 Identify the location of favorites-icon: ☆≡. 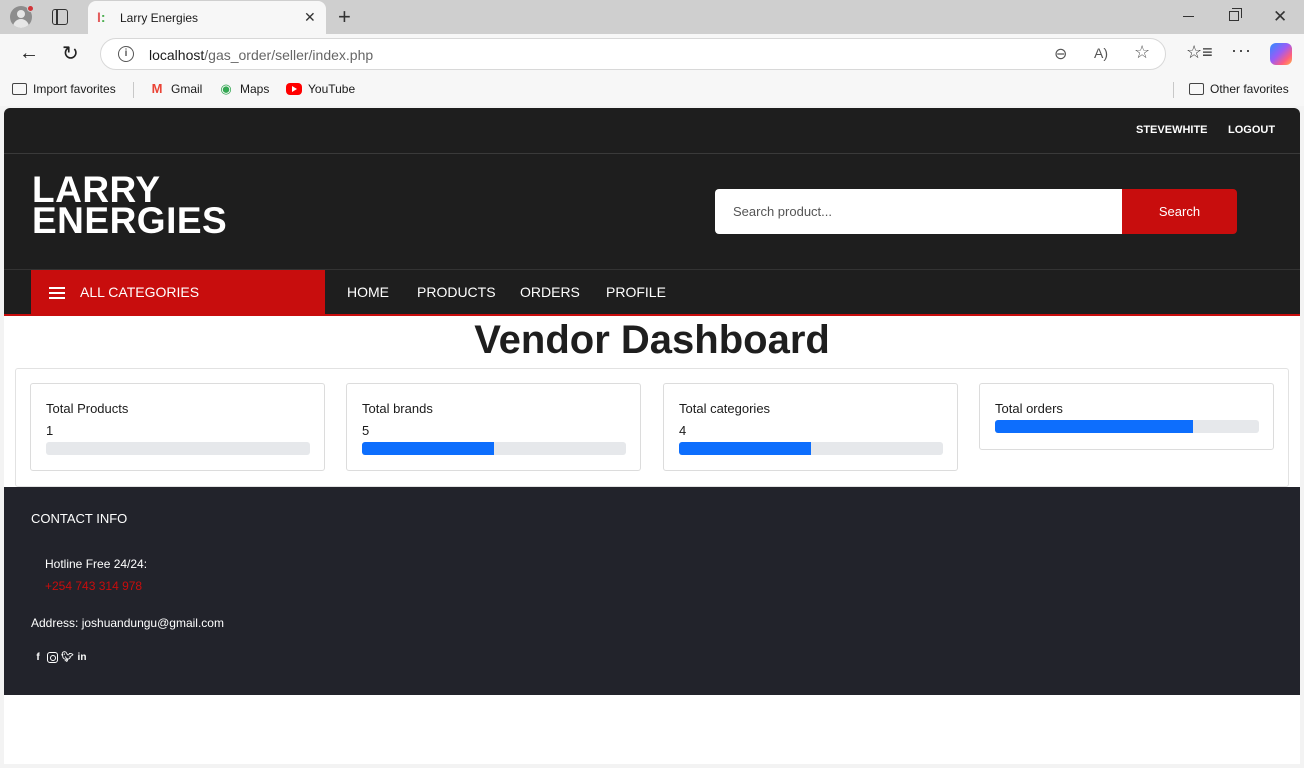
(1199, 52).